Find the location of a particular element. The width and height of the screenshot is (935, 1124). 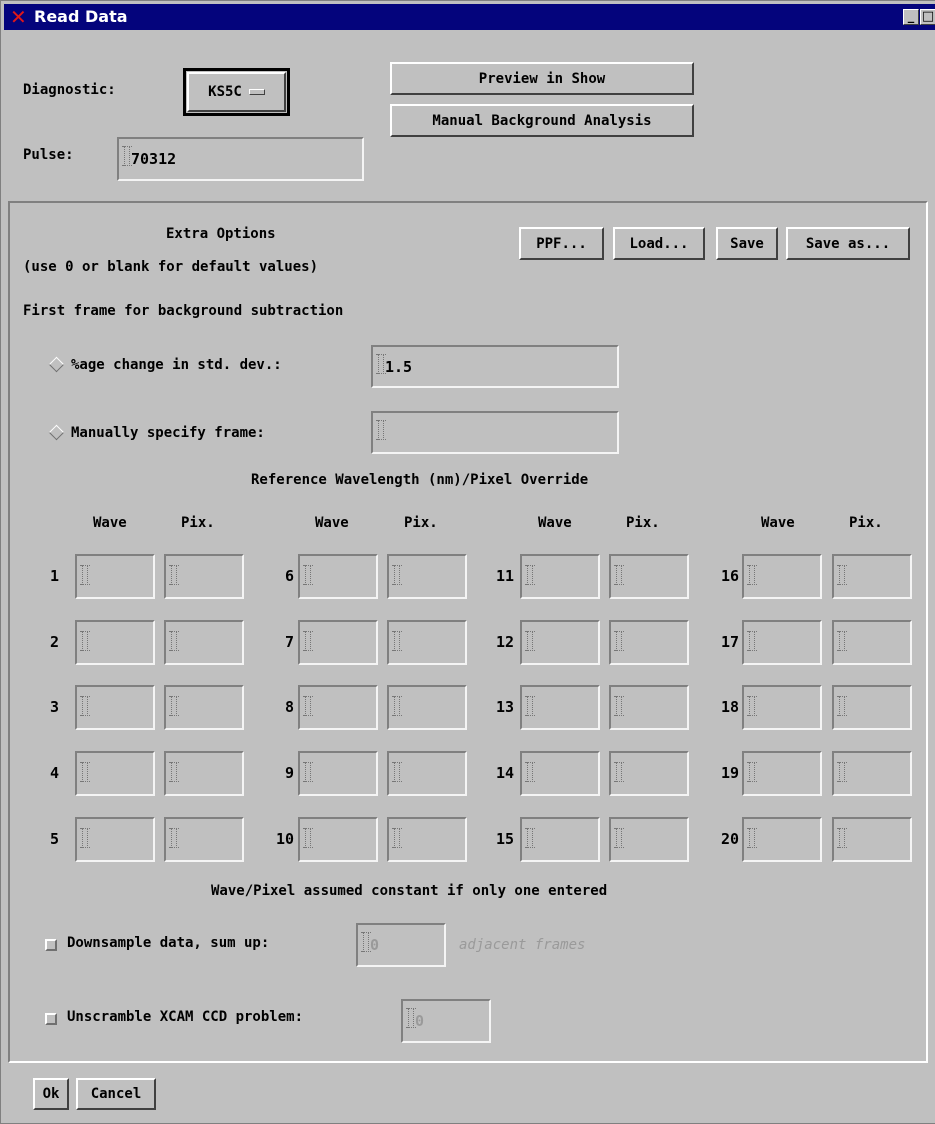

downsample-checkbox is located at coordinates (51, 945).